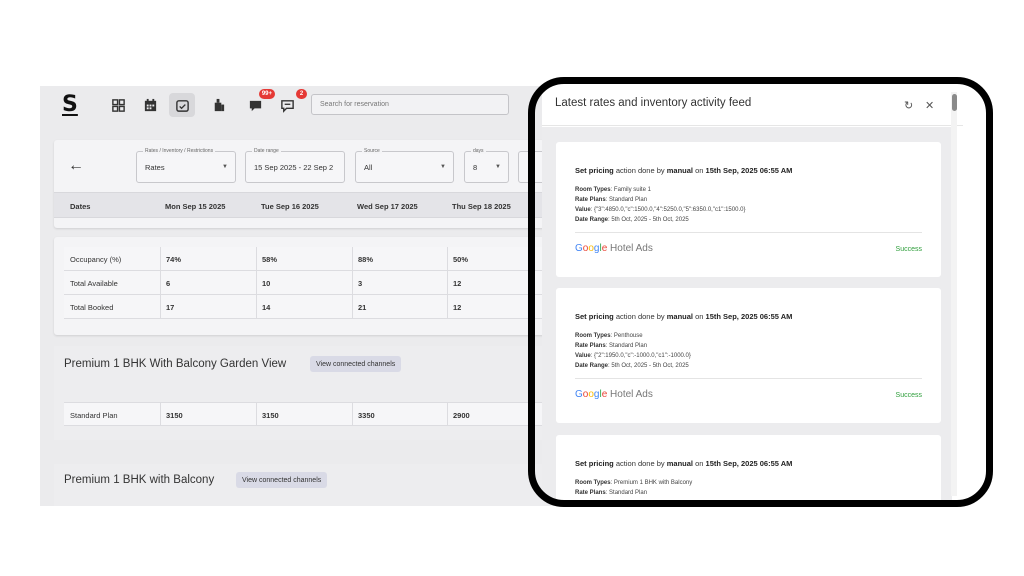  What do you see at coordinates (175, 364) in the screenshot?
I see `room-title: Premium 1 BHK With Balcony Garden View` at bounding box center [175, 364].